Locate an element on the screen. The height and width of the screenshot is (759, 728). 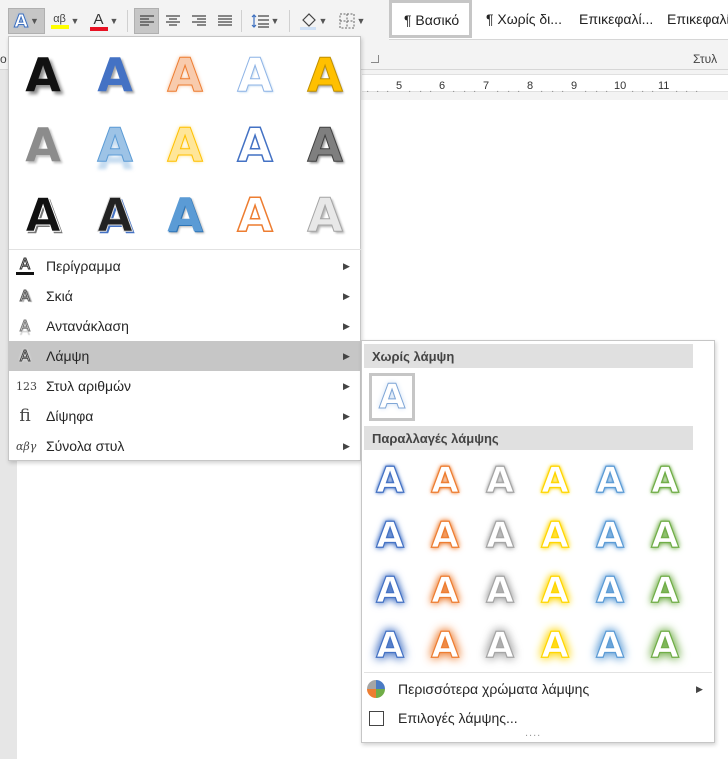
number-styles-icon: 123 is located at coordinates (26, 386).